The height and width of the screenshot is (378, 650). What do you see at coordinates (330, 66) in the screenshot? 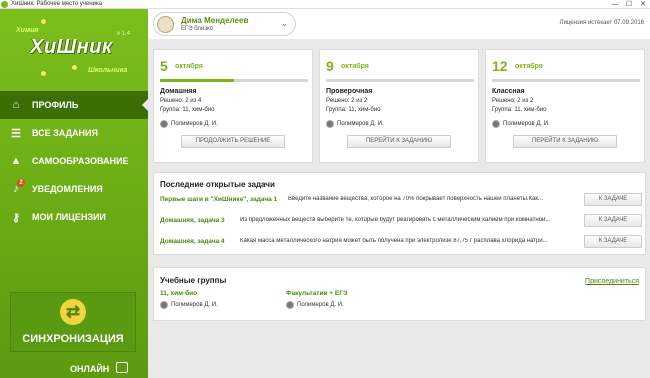
I see `day-number: 9` at bounding box center [330, 66].